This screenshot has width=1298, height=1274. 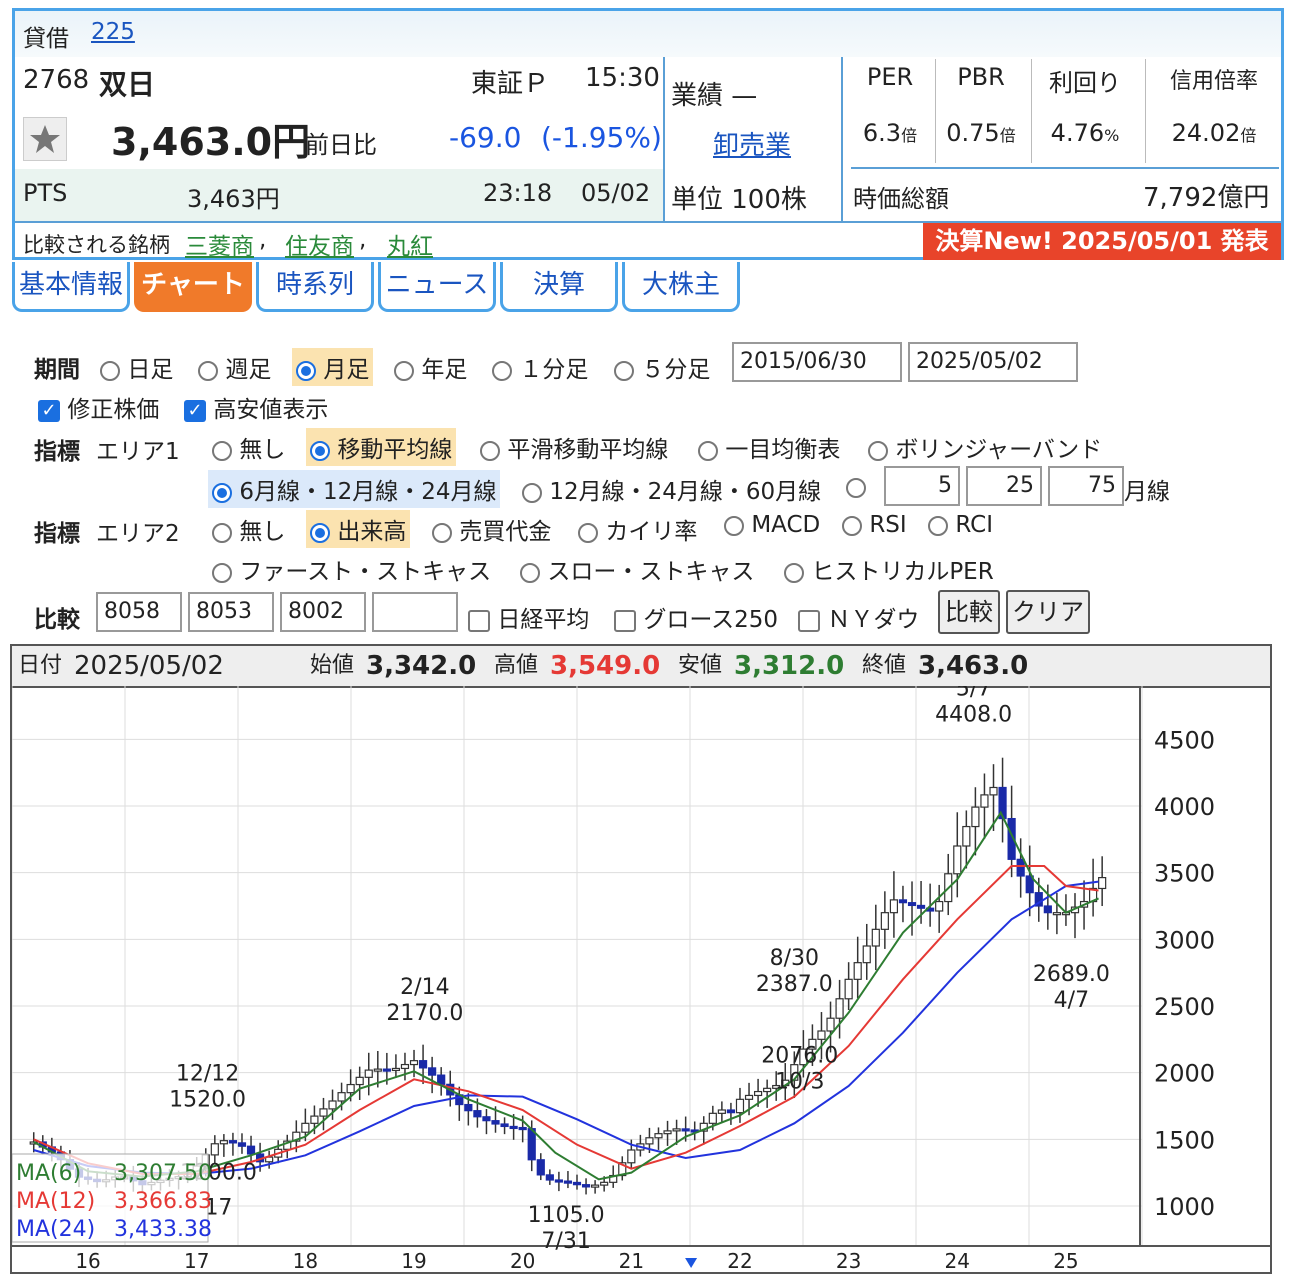 What do you see at coordinates (842, 139) in the screenshot?
I see `divider` at bounding box center [842, 139].